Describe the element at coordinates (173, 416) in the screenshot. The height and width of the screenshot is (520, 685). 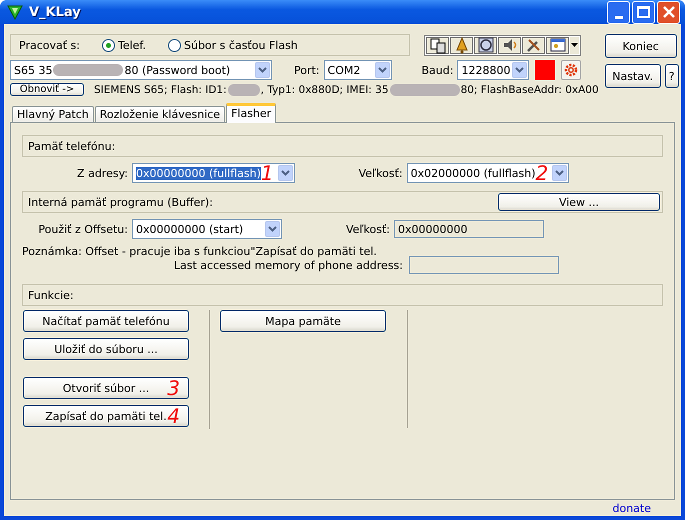
I see `annotation-number: 4` at that location.